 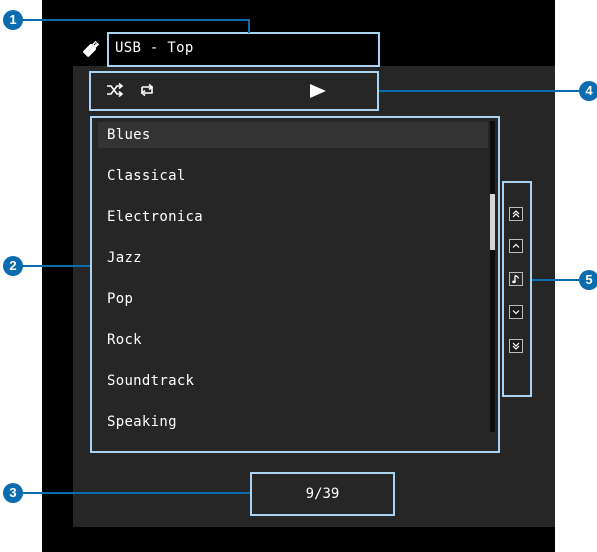 What do you see at coordinates (91, 48) in the screenshot?
I see `usb-stick-icon` at bounding box center [91, 48].